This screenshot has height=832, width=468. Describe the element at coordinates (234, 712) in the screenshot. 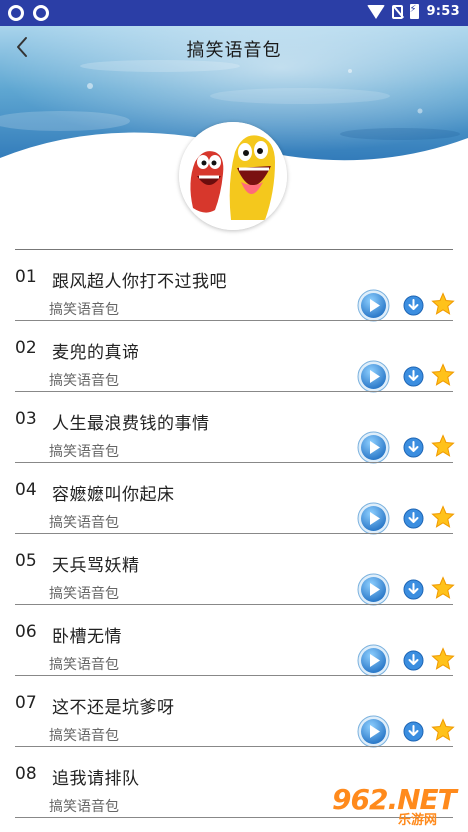

I see `list-item: 07 这不还是坑爹呀 搞笑语音包` at that location.